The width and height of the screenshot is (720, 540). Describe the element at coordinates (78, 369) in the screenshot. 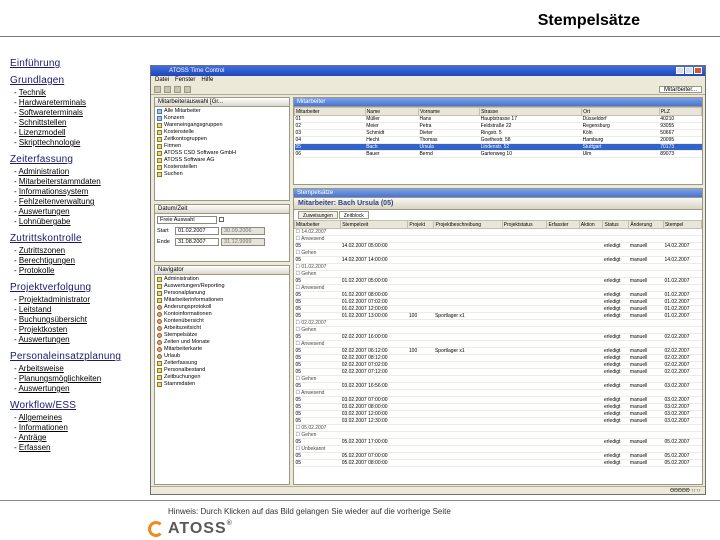

I see `nav-item: - Arbeitsweise` at that location.